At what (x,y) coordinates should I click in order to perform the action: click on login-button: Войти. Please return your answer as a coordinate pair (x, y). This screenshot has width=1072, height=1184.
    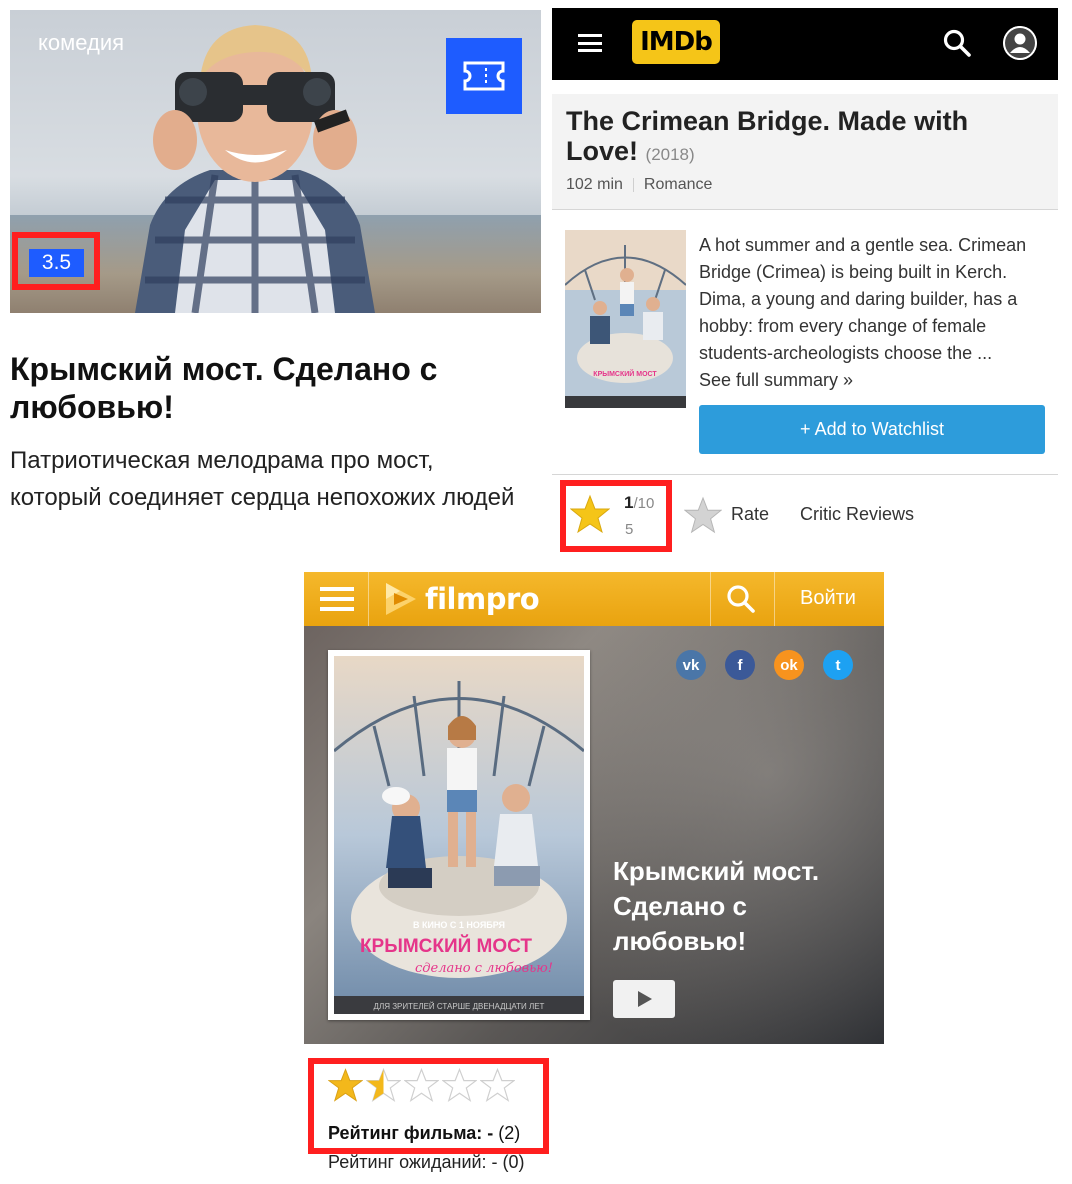
    Looking at the image, I should click on (828, 598).